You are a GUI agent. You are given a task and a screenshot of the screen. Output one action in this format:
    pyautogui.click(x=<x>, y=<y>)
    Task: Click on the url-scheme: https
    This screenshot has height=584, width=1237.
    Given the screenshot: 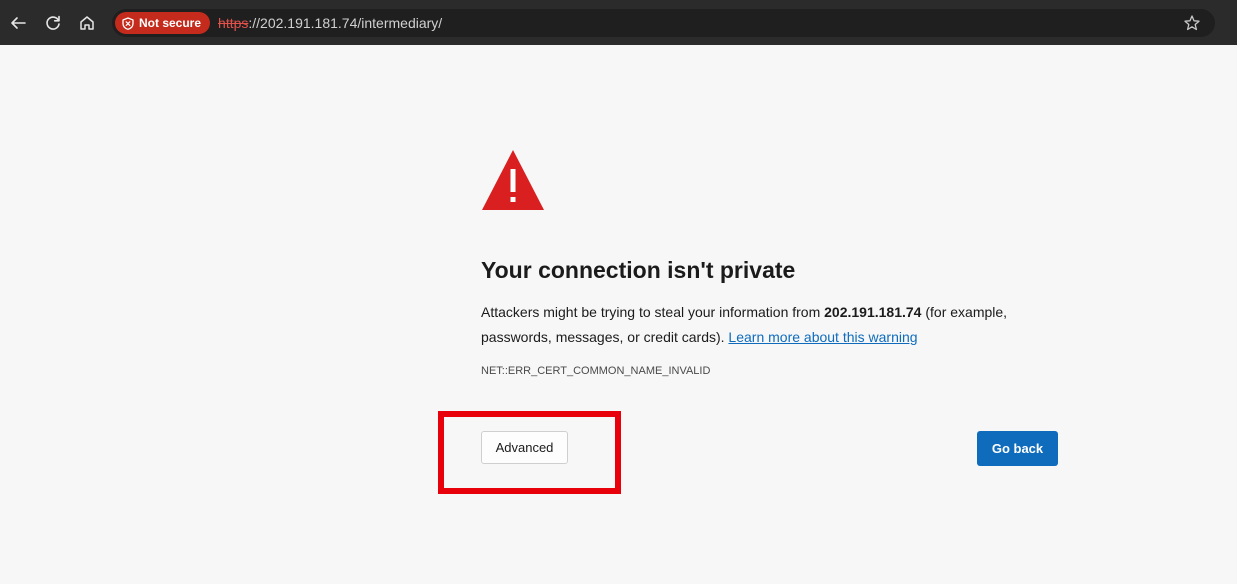 What is the action you would take?
    pyautogui.click(x=233, y=23)
    